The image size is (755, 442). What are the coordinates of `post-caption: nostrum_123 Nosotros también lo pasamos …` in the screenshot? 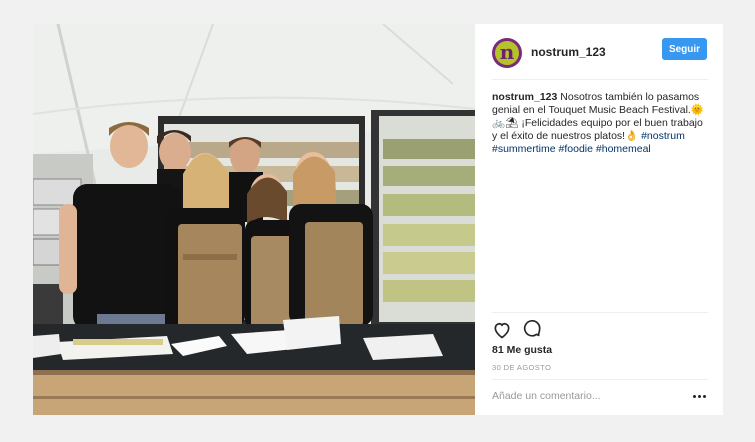 It's located at (600, 123).